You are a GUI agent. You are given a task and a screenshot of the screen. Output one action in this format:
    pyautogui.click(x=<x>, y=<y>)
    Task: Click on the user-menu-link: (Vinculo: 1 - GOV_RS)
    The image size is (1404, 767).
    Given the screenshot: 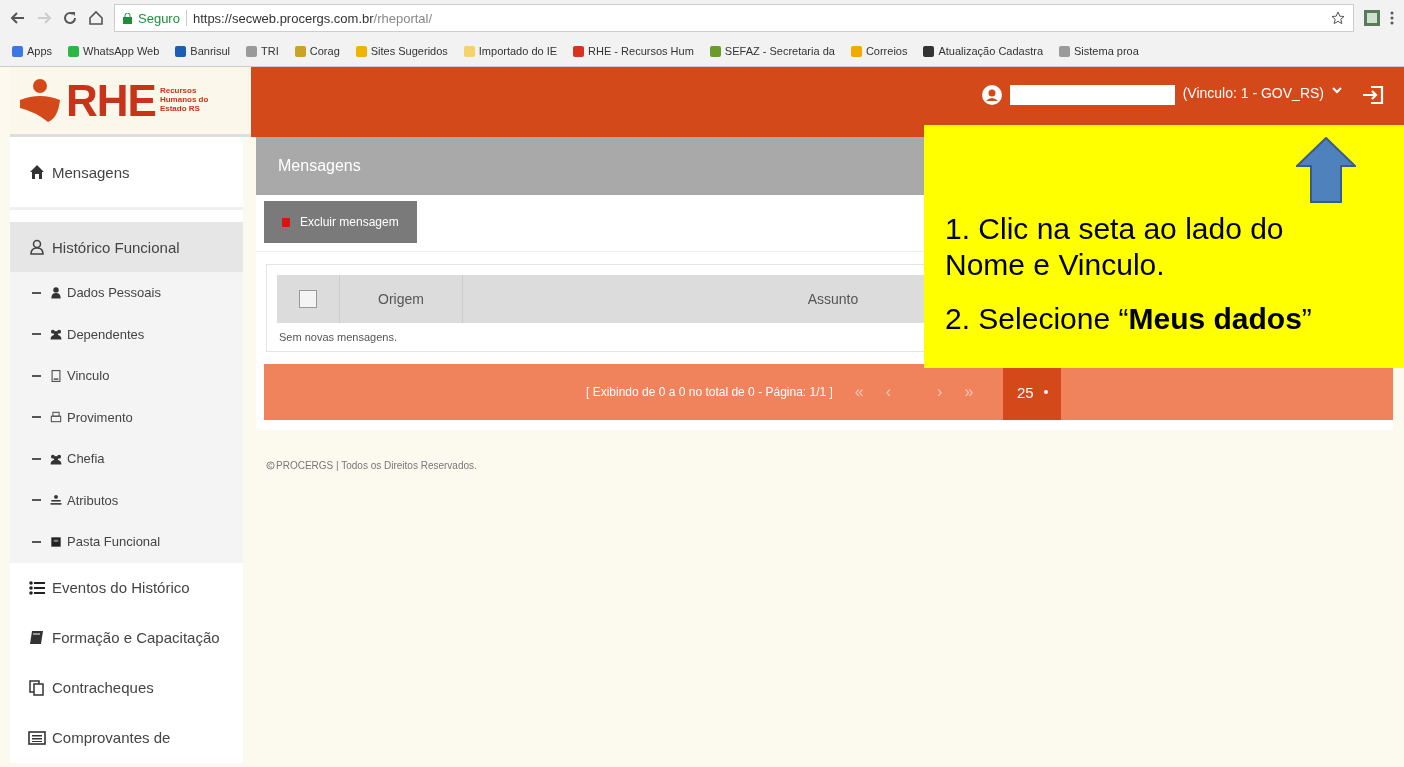 What is the action you would take?
    pyautogui.click(x=1253, y=93)
    